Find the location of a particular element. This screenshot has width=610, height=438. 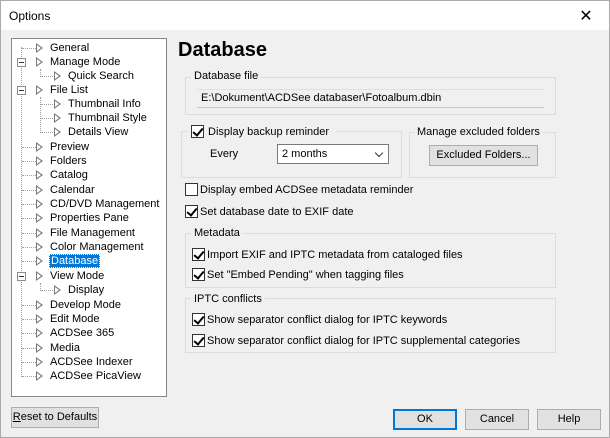

tree-item-file-list: File List is located at coordinates (87, 90).